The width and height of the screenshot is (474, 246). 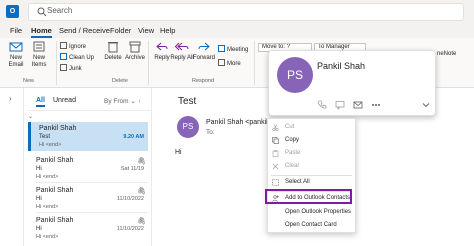 I want to click on ignore-icon, so click(x=63, y=45).